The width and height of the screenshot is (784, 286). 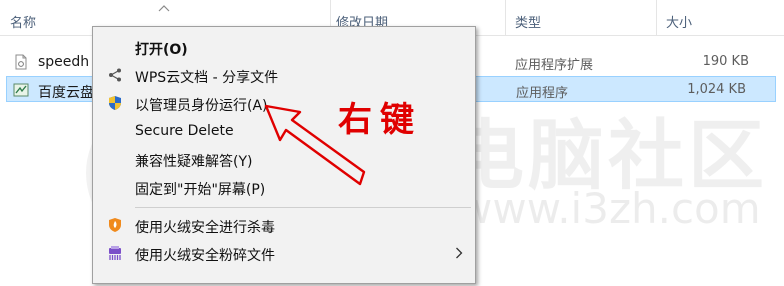 I want to click on menu-item-label: 兼容性疑难解答(Y), so click(x=194, y=162).